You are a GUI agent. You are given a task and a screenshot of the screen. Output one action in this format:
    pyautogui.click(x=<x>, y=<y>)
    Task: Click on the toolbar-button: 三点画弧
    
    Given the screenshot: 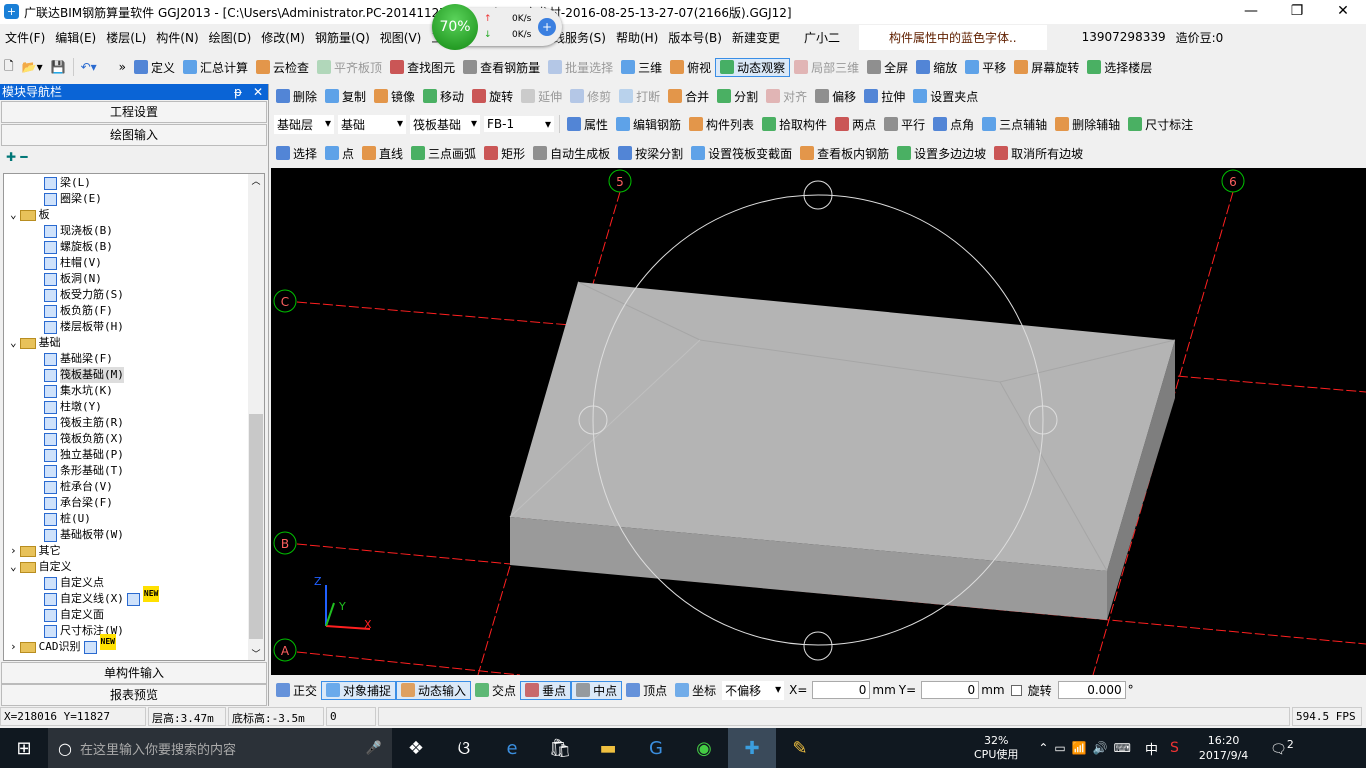 What is the action you would take?
    pyautogui.click(x=443, y=153)
    